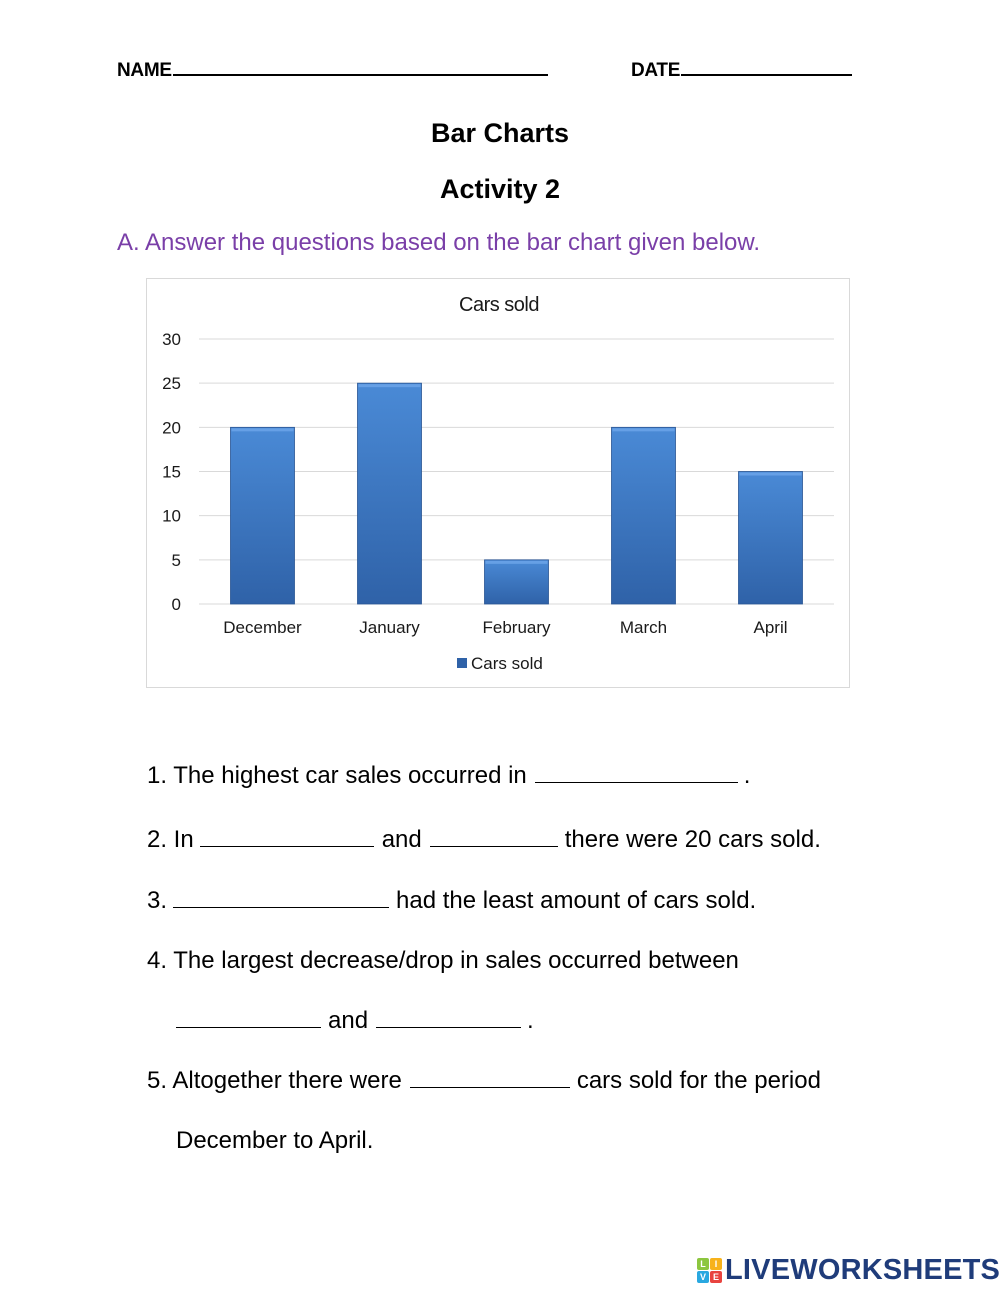  Describe the element at coordinates (576, 900) in the screenshot. I see `question-3-suffix: had the least amount of cars sold.` at that location.